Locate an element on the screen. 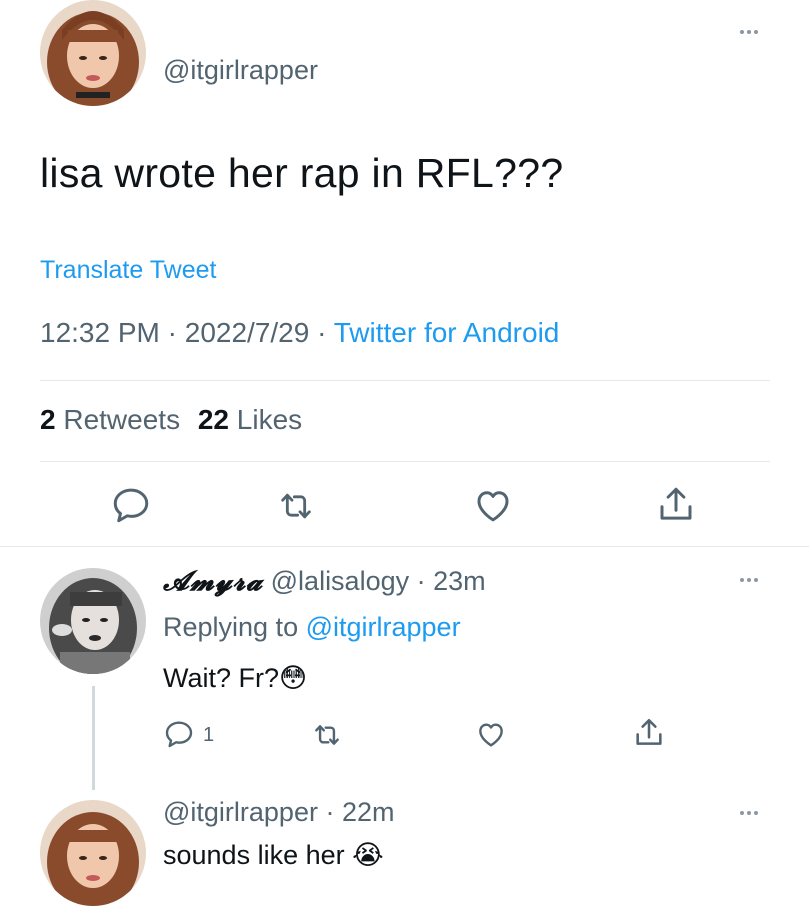 The image size is (809, 906). likes-label: Likes is located at coordinates (269, 419).